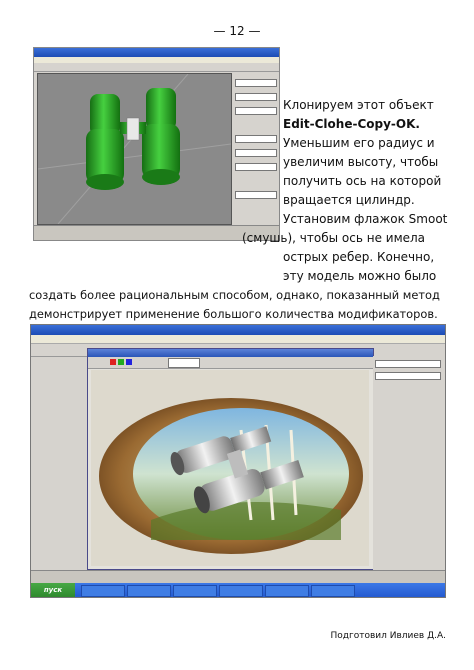  I want to click on menu-bar, so click(238, 339).